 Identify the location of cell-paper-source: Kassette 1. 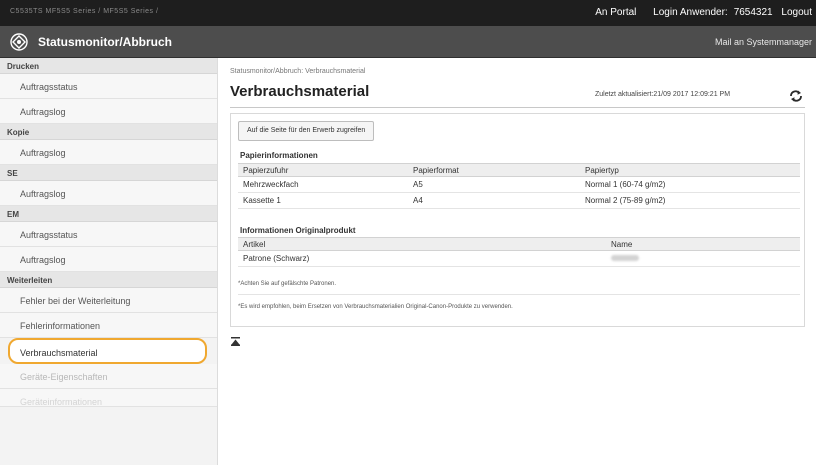
(323, 200).